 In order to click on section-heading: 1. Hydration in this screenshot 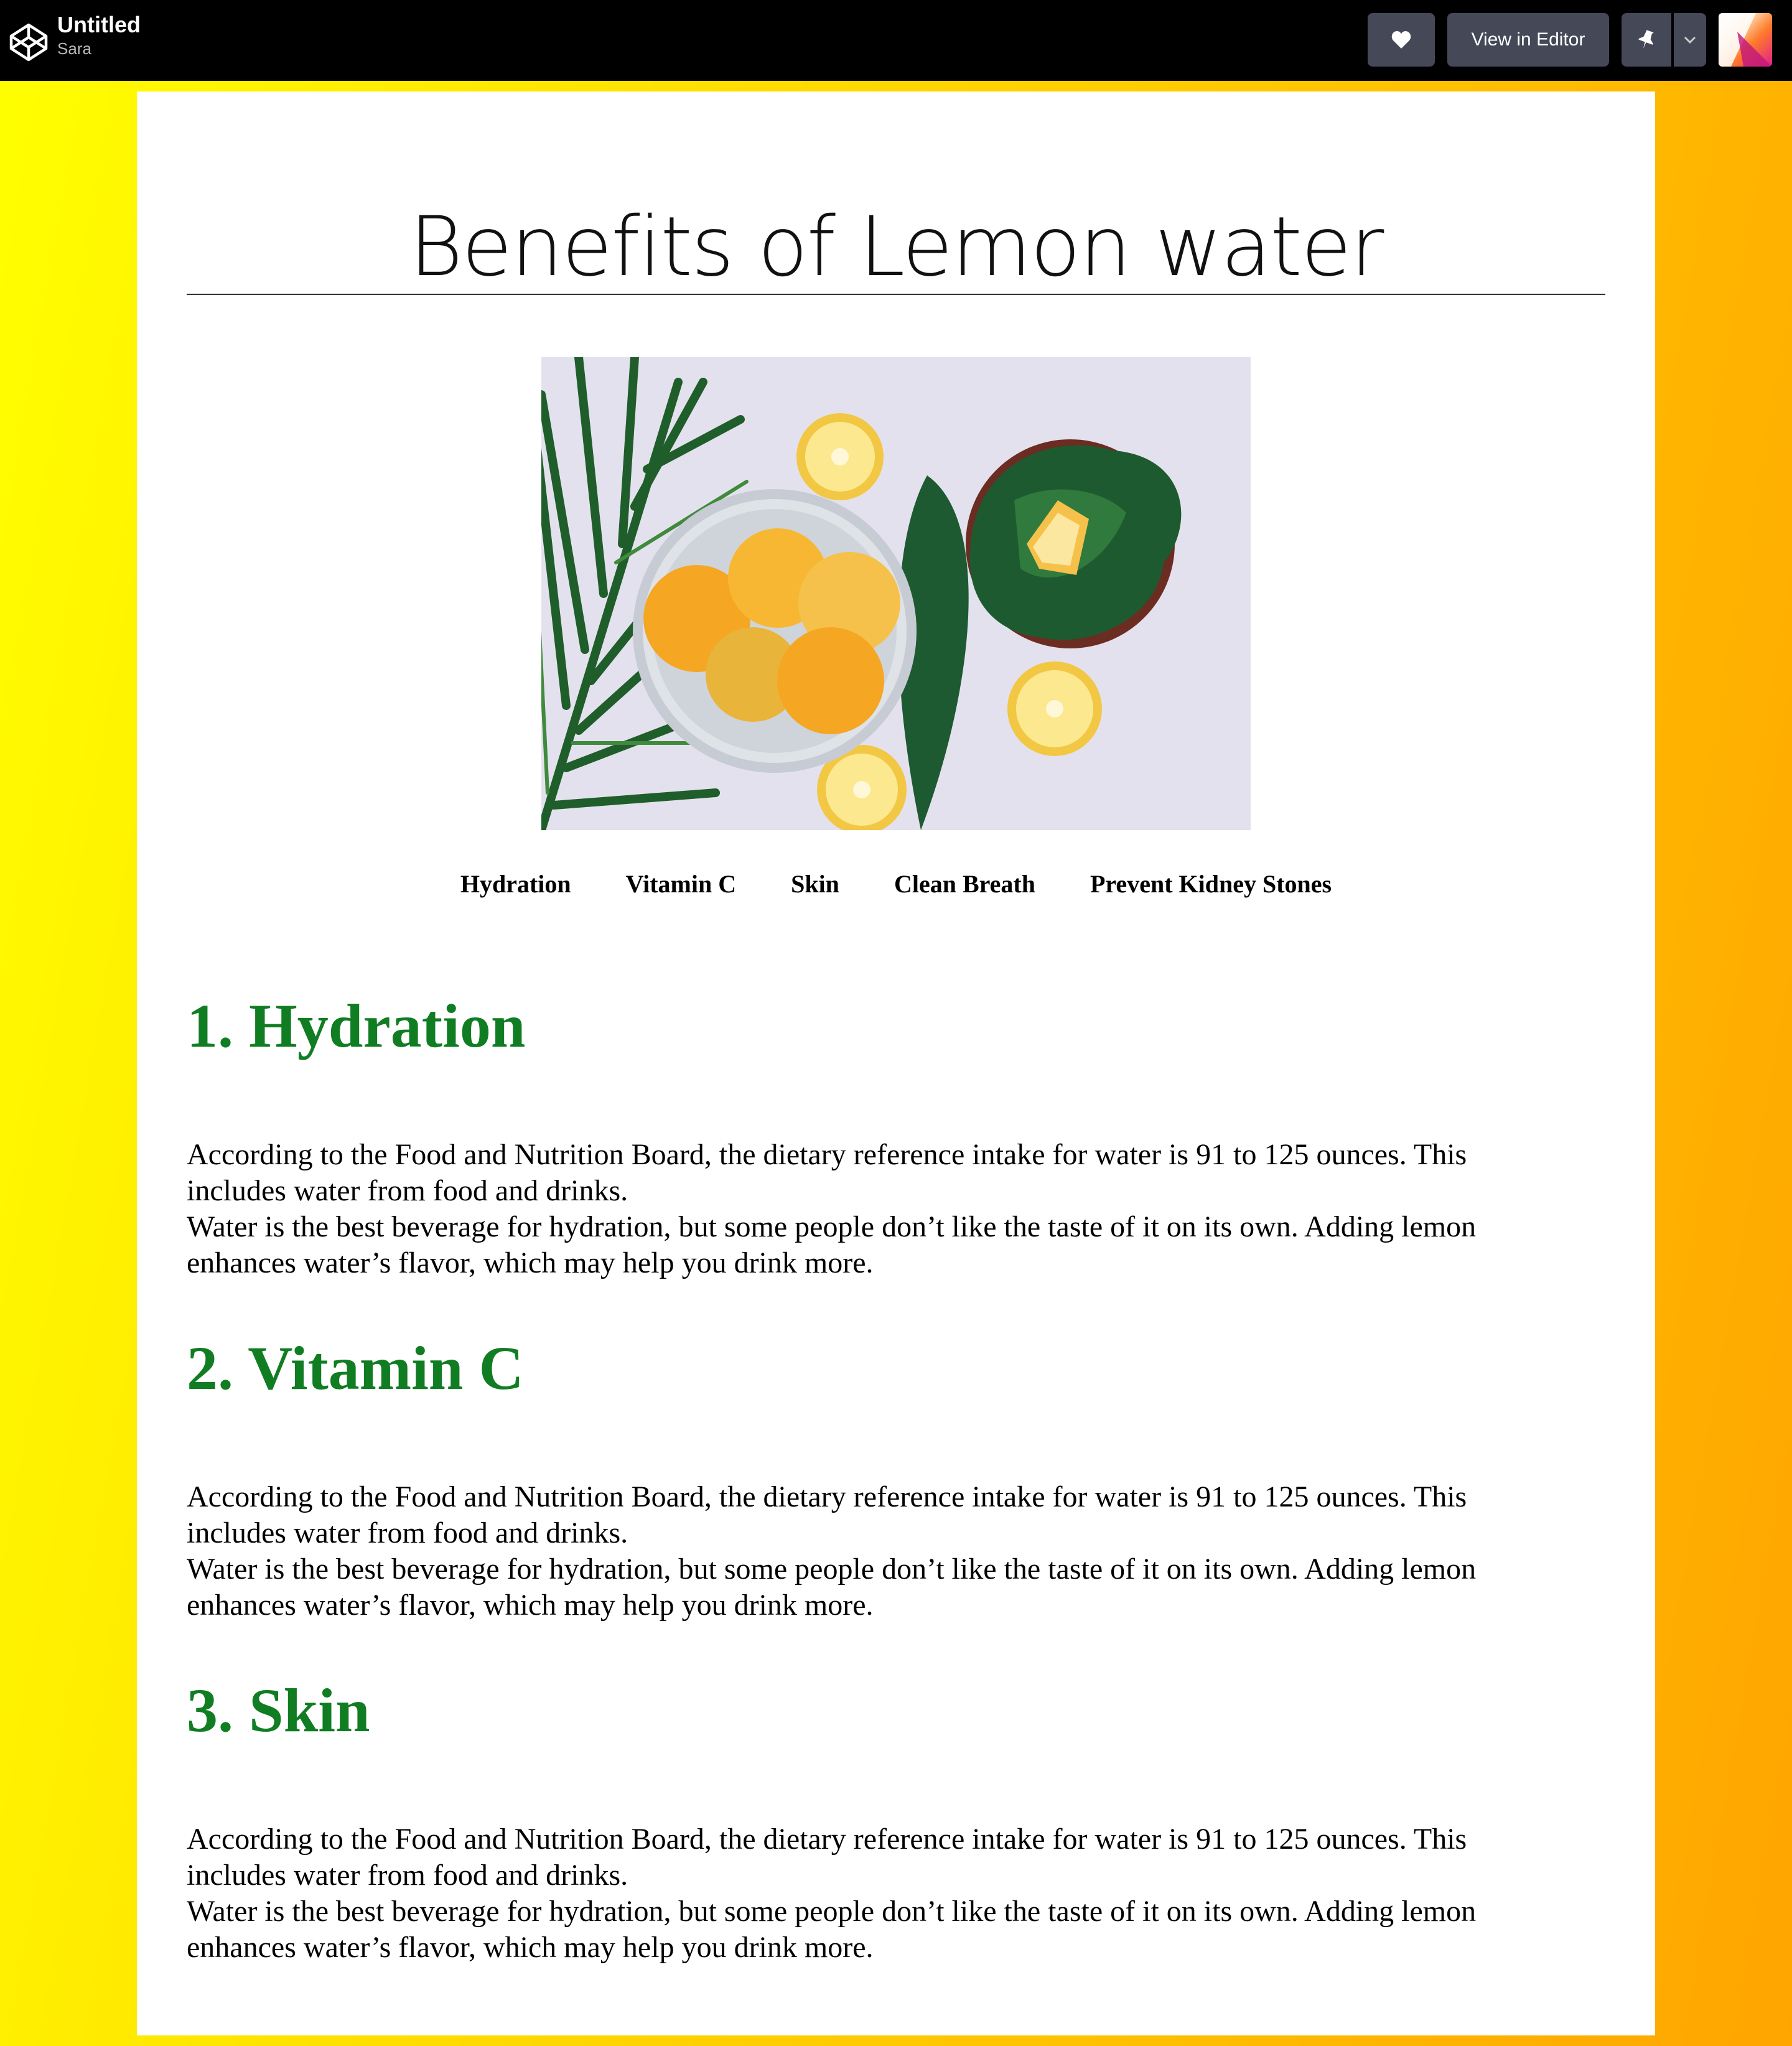, I will do `click(356, 1025)`.